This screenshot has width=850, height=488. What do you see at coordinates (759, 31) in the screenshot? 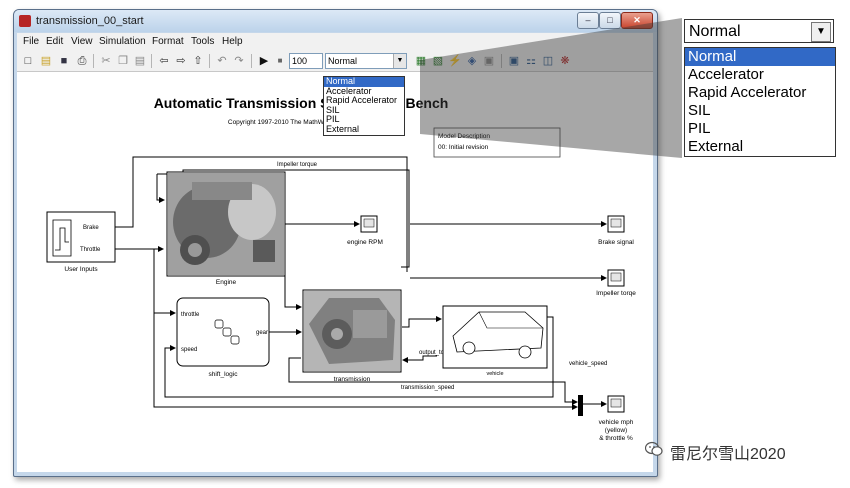
I see `zoomed-simulation-mode-select: Normal ▼` at bounding box center [759, 31].